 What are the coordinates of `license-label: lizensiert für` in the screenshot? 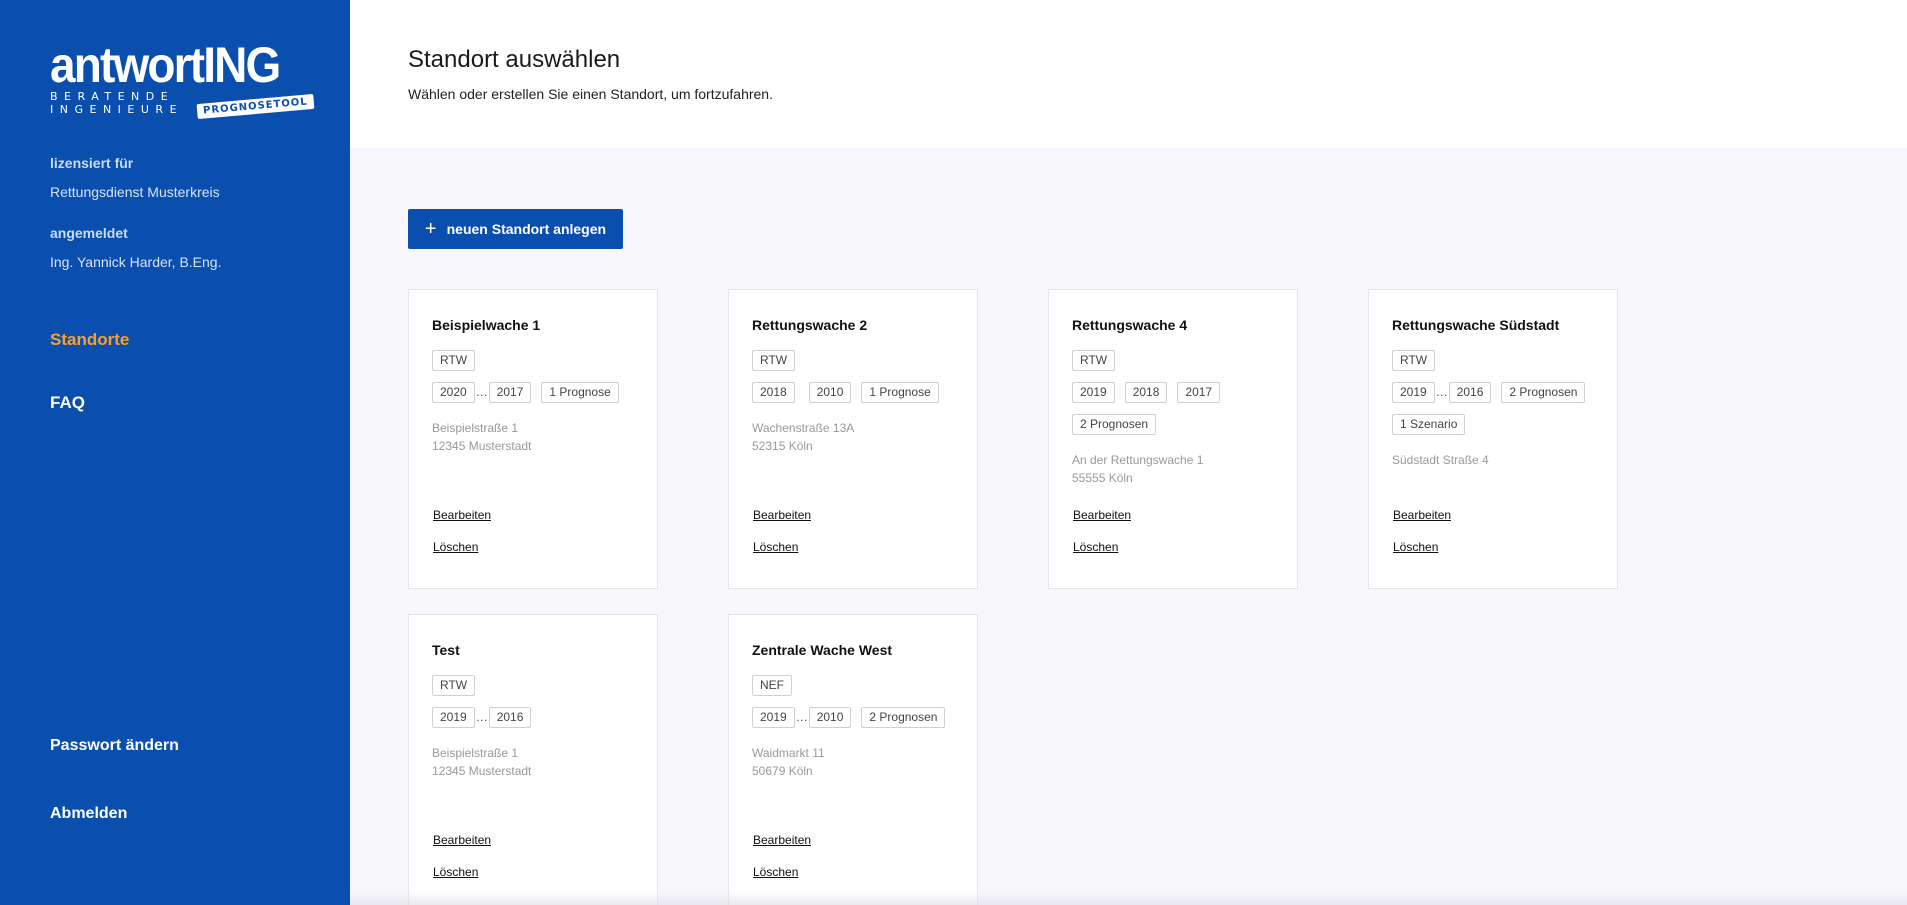 It's located at (92, 163).